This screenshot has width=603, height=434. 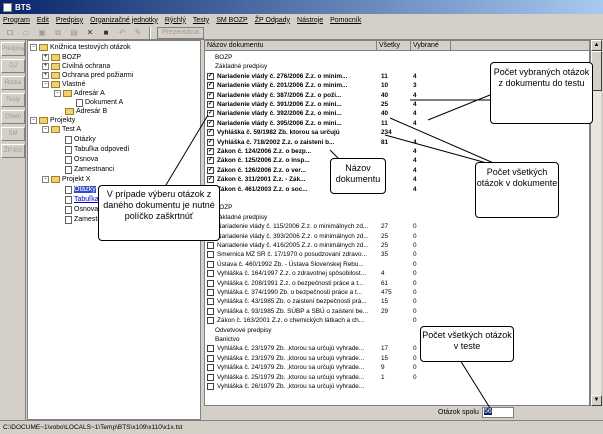 I want to click on tree-test-a-otazky: Otázky, so click(x=80, y=139).